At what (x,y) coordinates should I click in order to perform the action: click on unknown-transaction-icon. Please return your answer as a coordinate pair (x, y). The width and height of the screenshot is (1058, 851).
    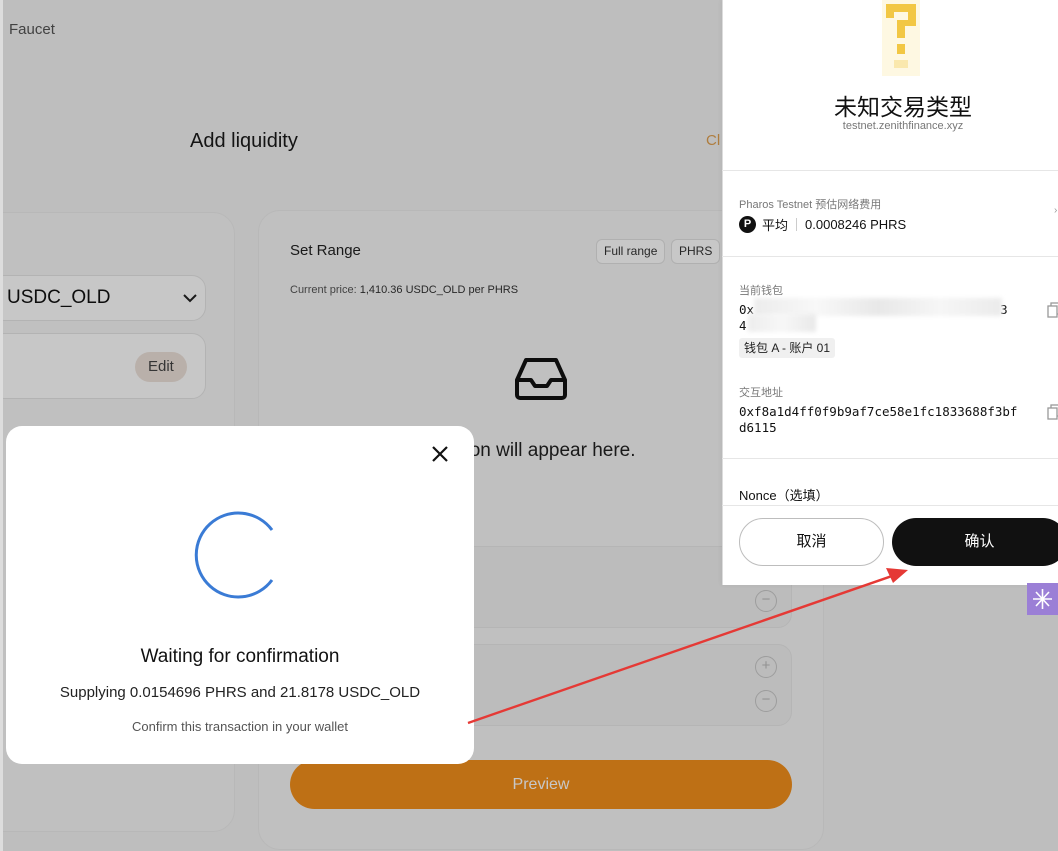
    Looking at the image, I should click on (901, 38).